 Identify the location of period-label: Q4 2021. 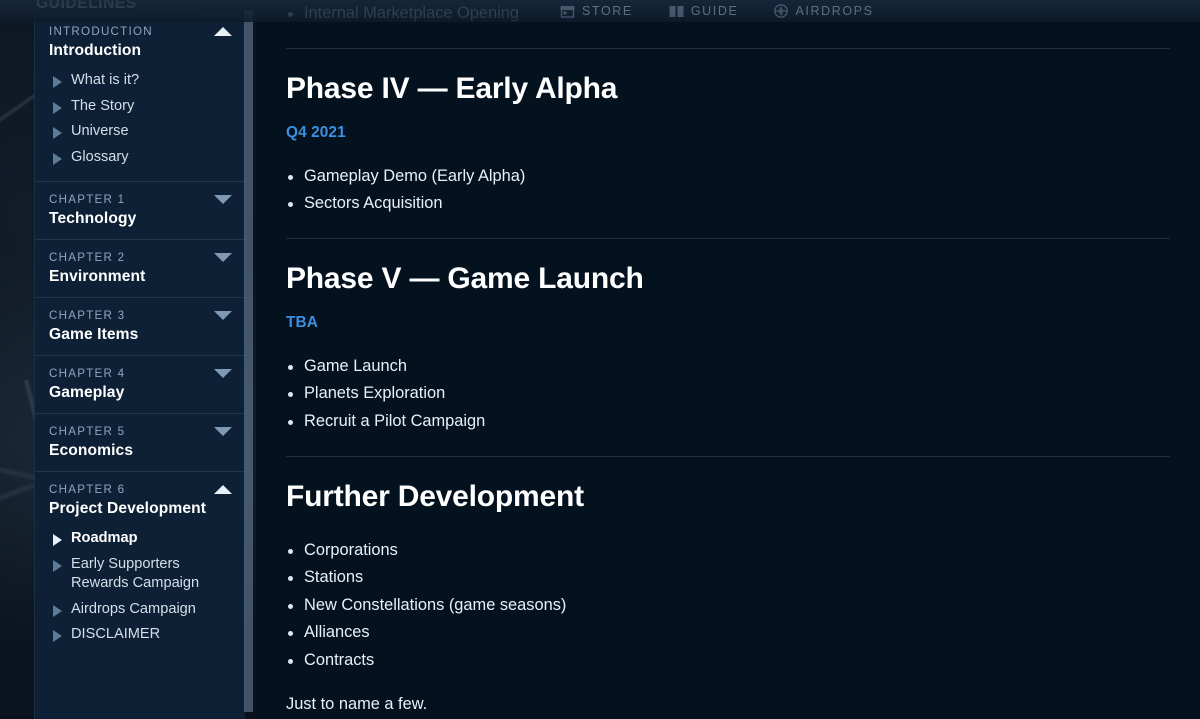
(316, 132).